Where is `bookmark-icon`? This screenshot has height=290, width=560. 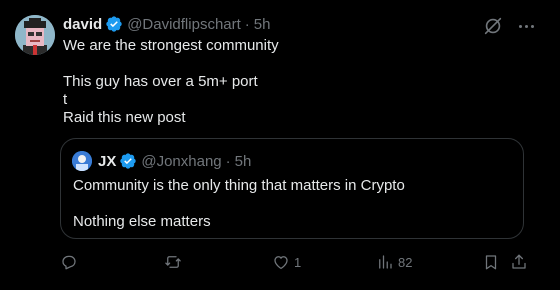
bookmark-icon is located at coordinates (491, 262).